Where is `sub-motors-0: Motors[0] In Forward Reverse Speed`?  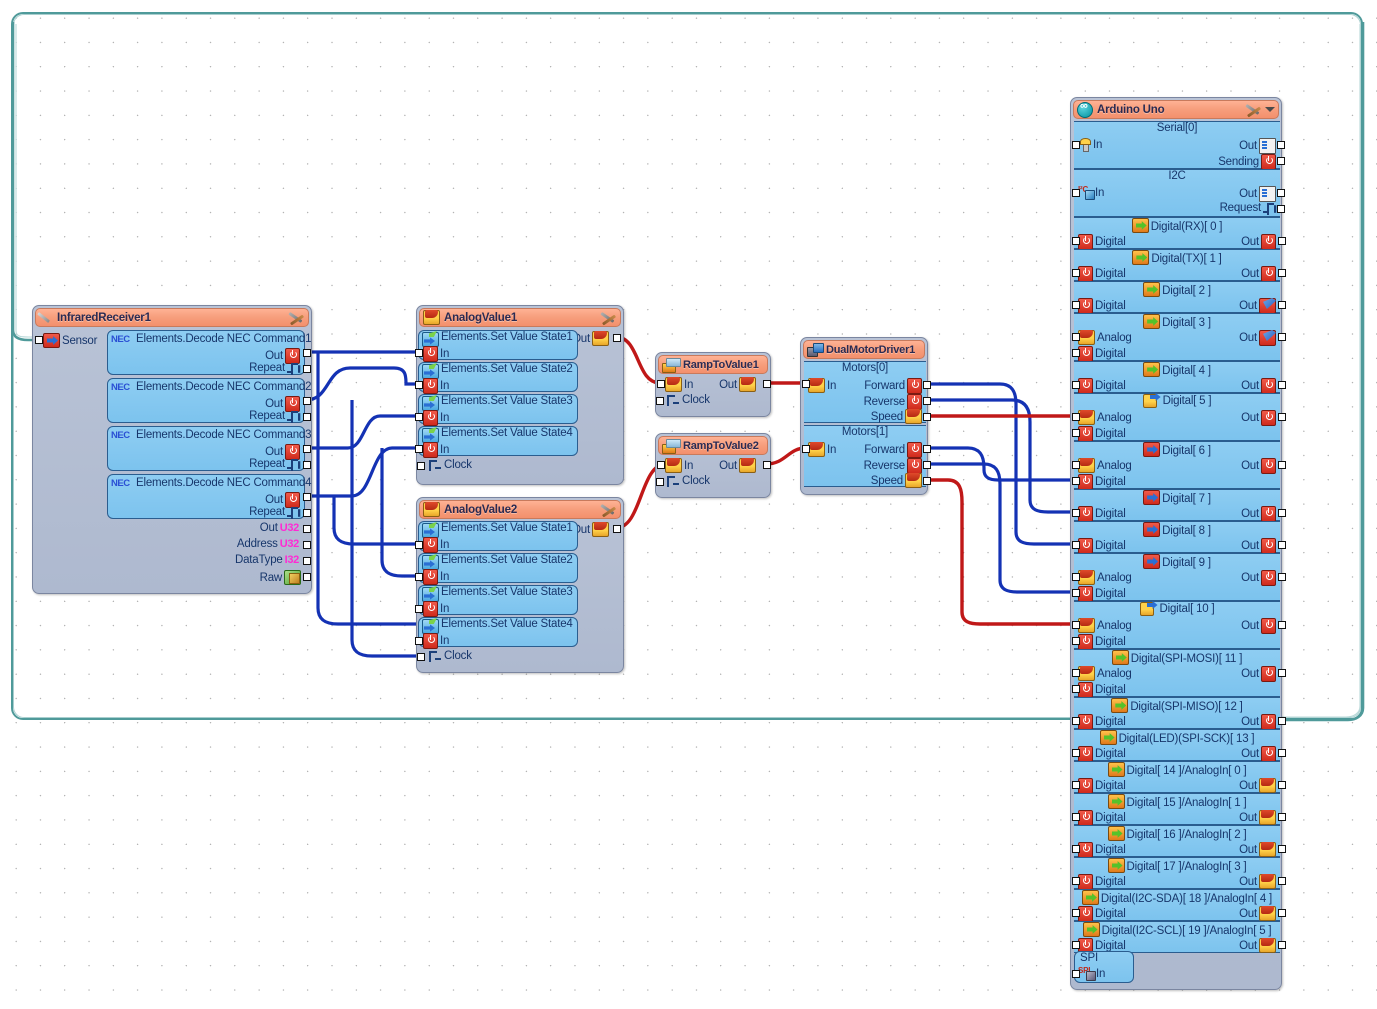
sub-motors-0: Motors[0] In Forward Reverse Speed is located at coordinates (865, 392).